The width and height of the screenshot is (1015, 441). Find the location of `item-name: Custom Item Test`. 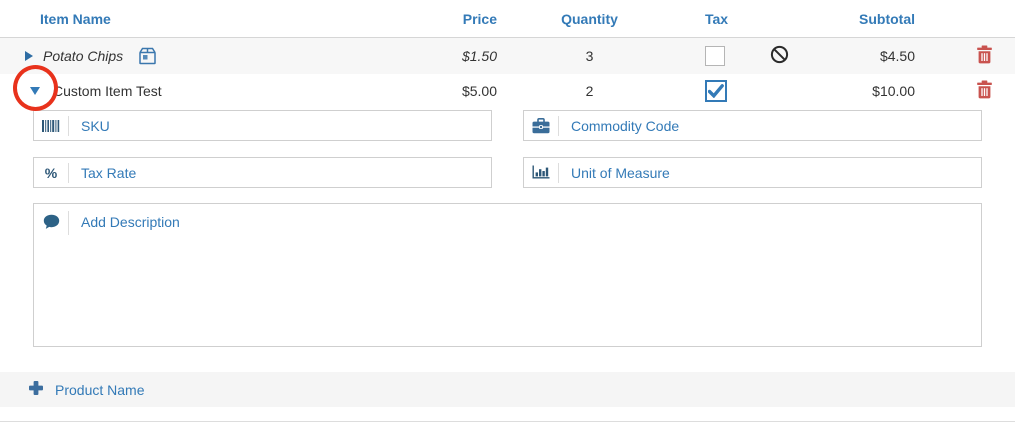

item-name: Custom Item Test is located at coordinates (107, 91).